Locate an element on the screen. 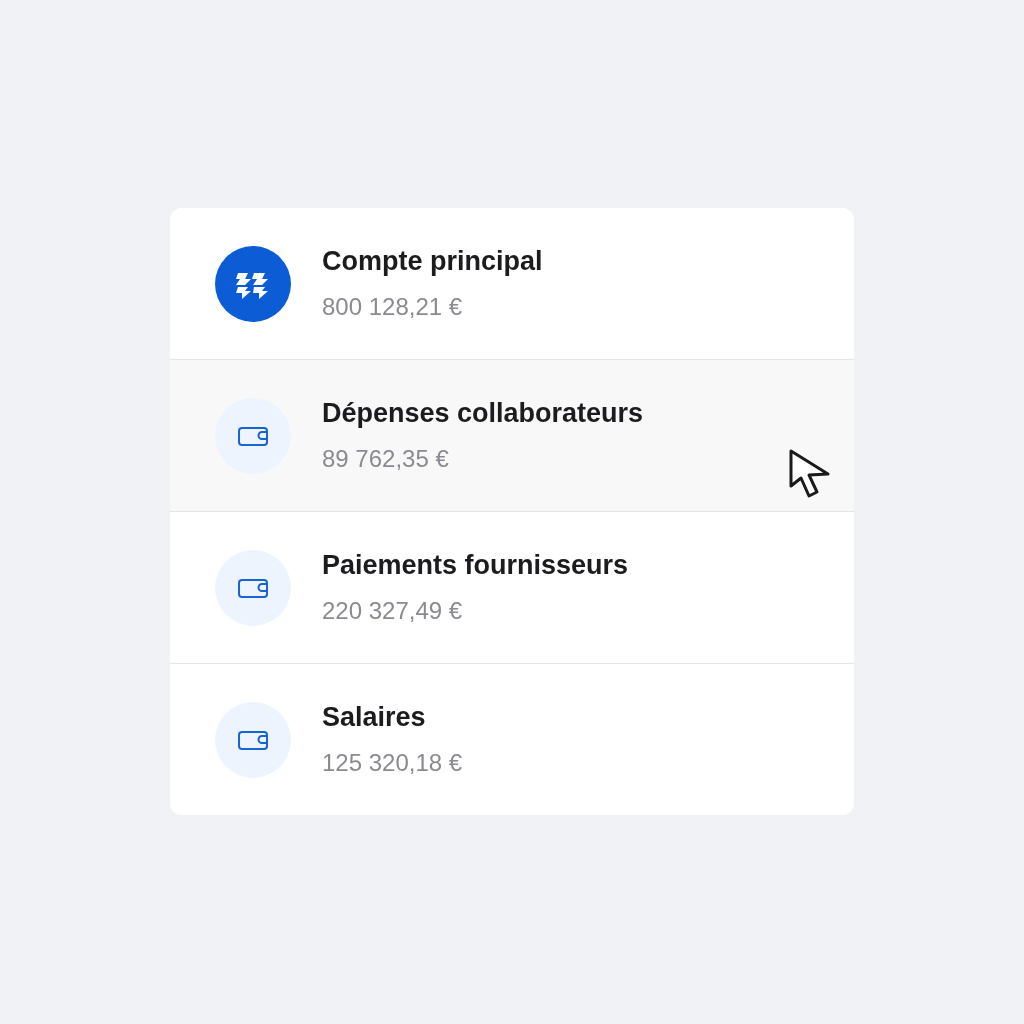 The image size is (1024, 1024). account-row: Dépenses collaborateurs 89 762,35 € is located at coordinates (512, 436).